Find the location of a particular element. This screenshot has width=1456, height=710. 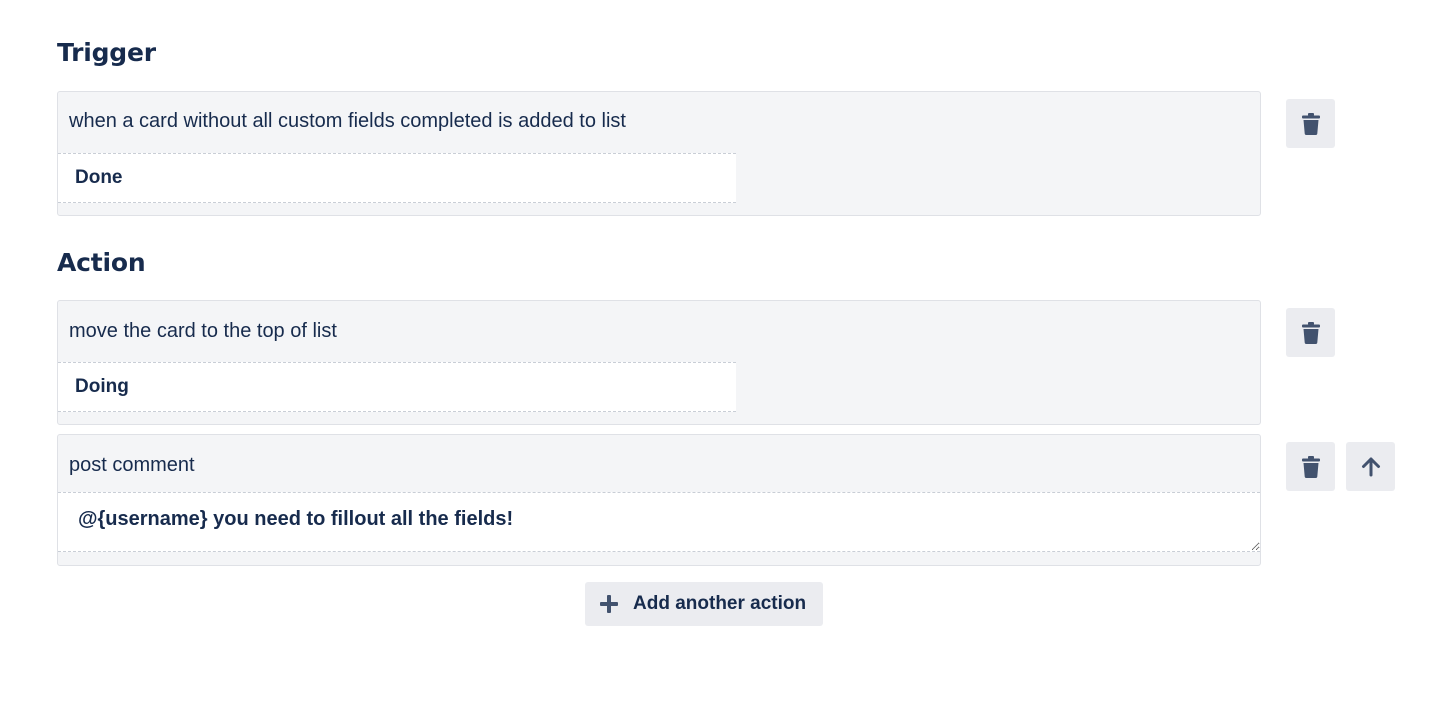

action-card-move: move the card to the top of list Doing is located at coordinates (659, 362).